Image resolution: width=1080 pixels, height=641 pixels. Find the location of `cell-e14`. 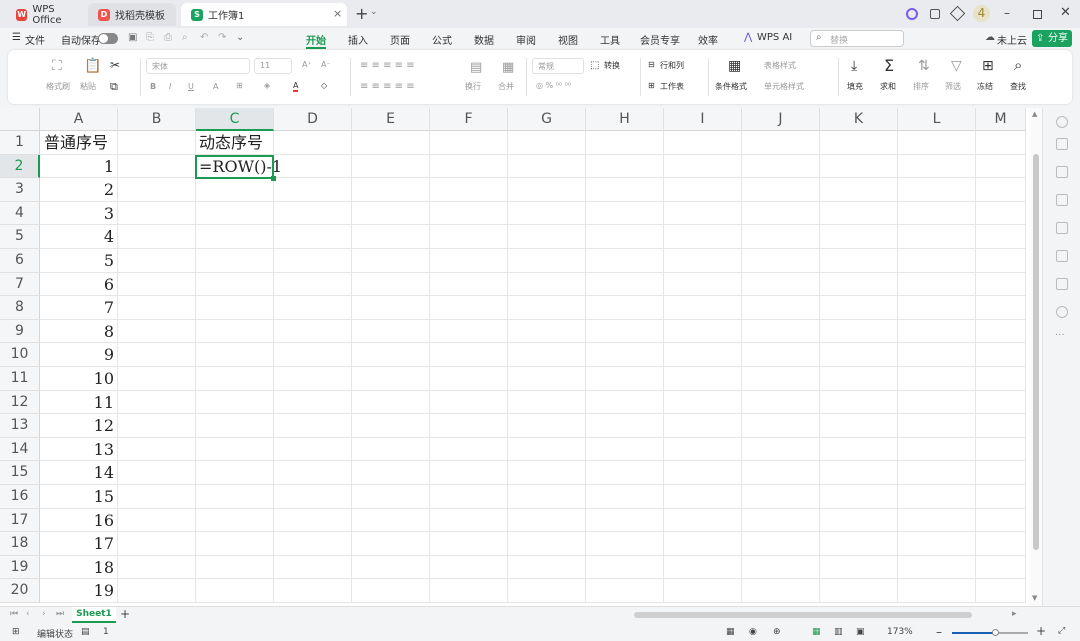

cell-e14 is located at coordinates (391, 449).